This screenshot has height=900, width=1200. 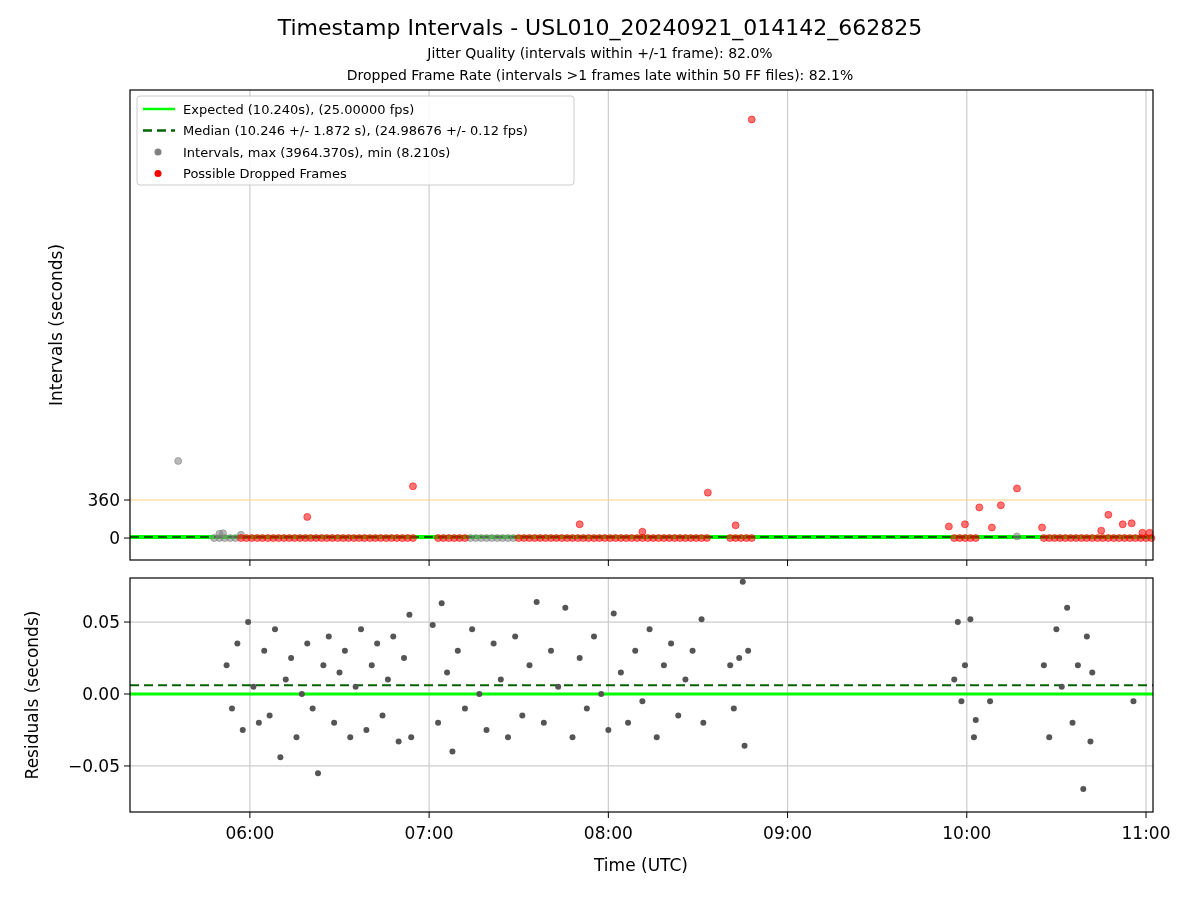 What do you see at coordinates (103, 500) in the screenshot?
I see `tick-label: 360` at bounding box center [103, 500].